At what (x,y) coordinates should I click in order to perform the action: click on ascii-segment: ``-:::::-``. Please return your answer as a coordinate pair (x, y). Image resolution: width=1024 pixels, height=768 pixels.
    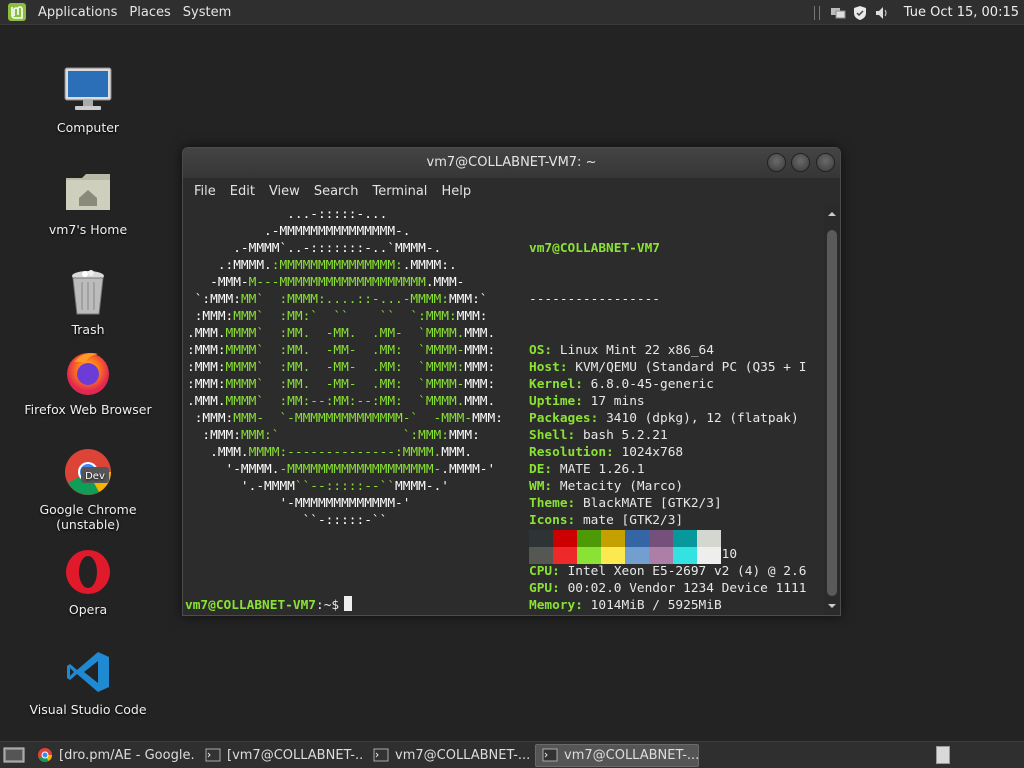
    Looking at the image, I should click on (287, 520).